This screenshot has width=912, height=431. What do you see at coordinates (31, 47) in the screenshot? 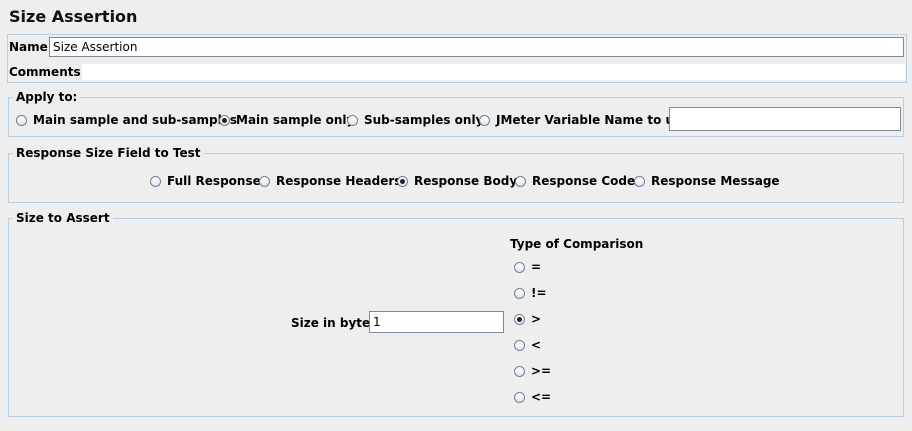
I see `name-label: Name:` at bounding box center [31, 47].